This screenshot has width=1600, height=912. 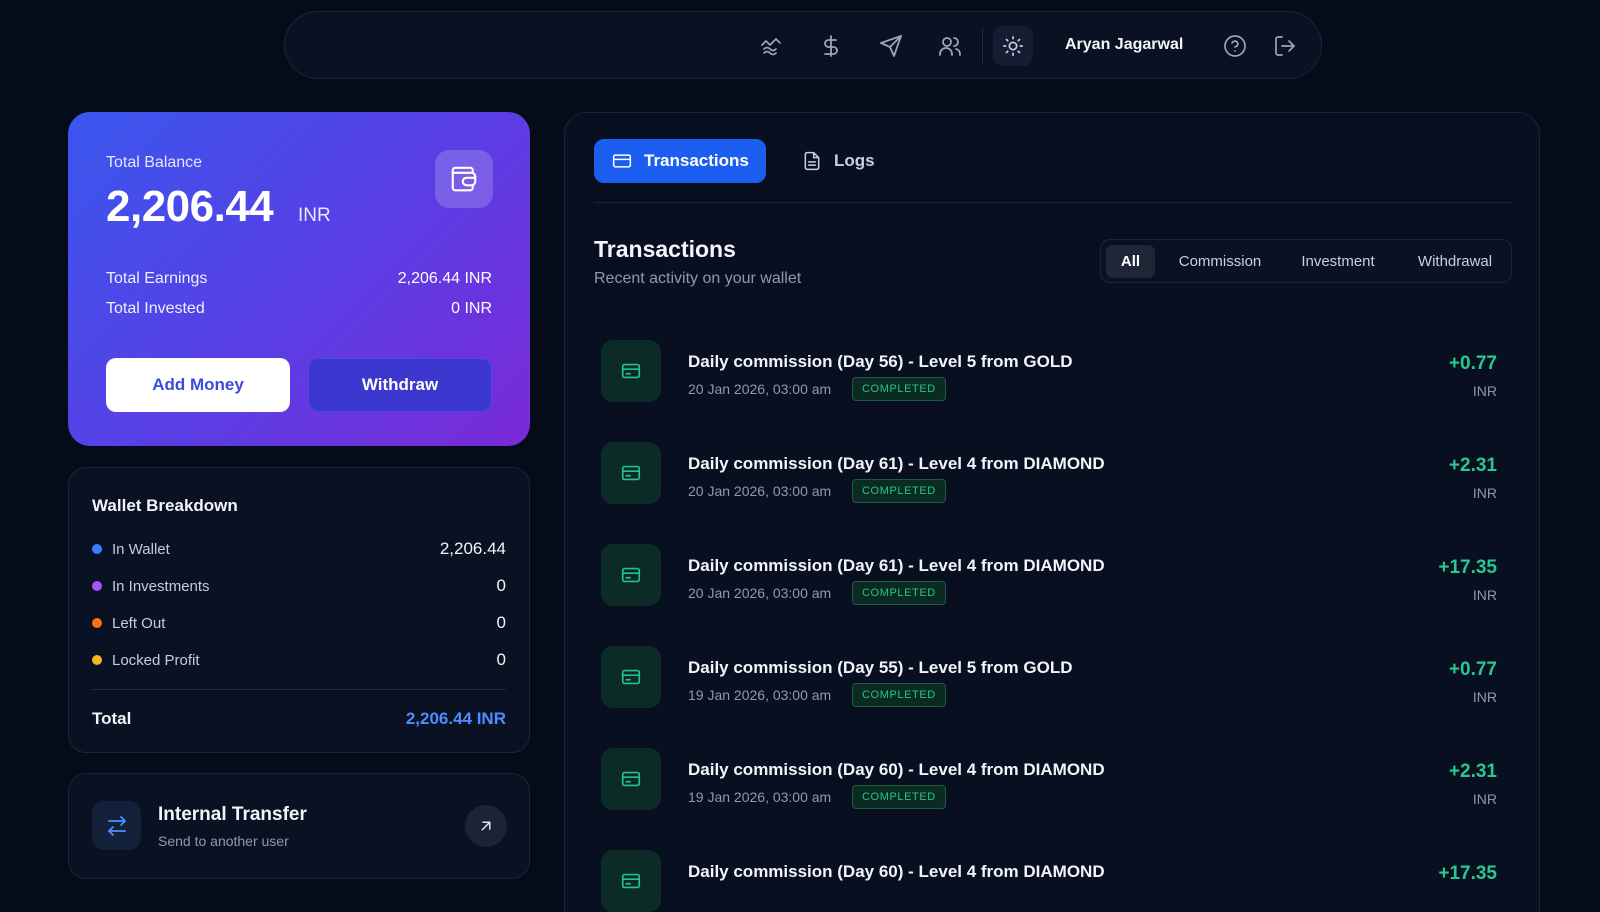 I want to click on total-invested-value: 0 INR, so click(x=471, y=308).